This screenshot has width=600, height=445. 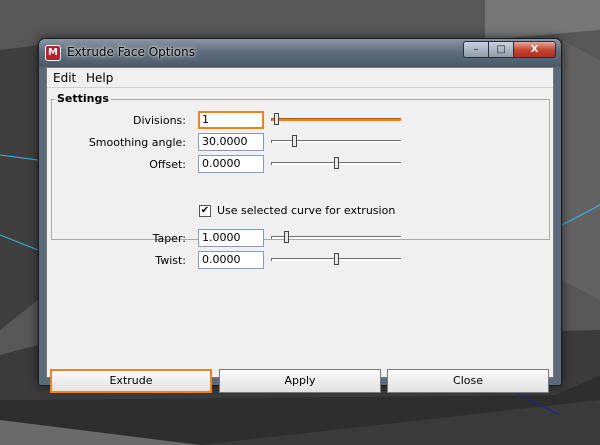 What do you see at coordinates (231, 164) in the screenshot?
I see `offset-input: 0.0000` at bounding box center [231, 164].